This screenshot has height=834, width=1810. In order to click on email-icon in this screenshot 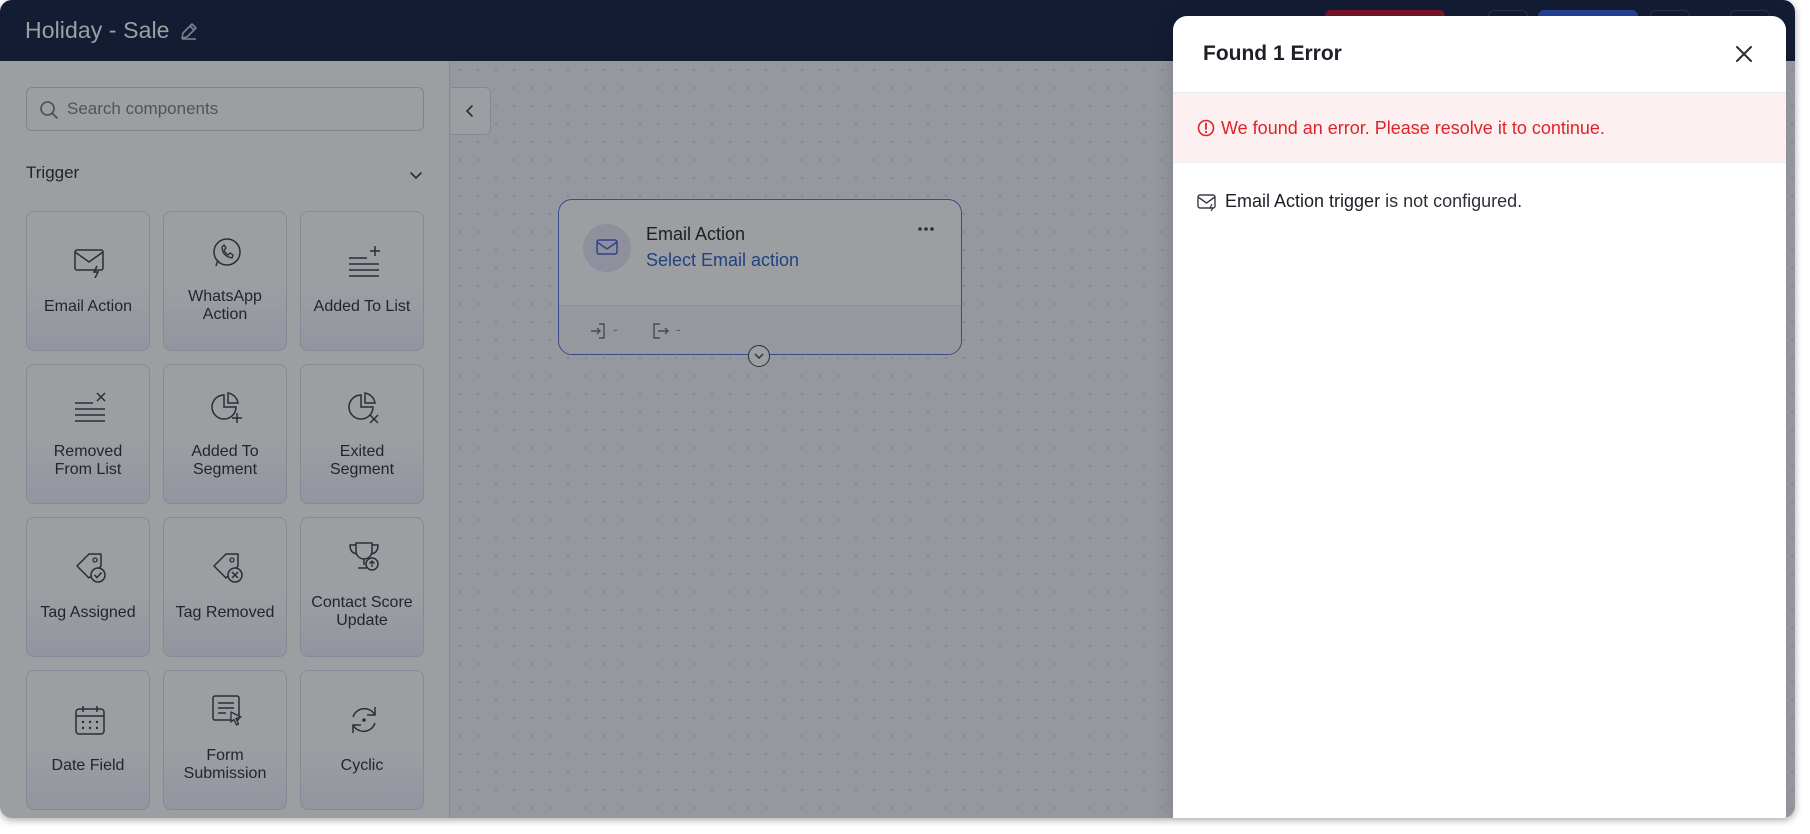, I will do `click(1206, 202)`.